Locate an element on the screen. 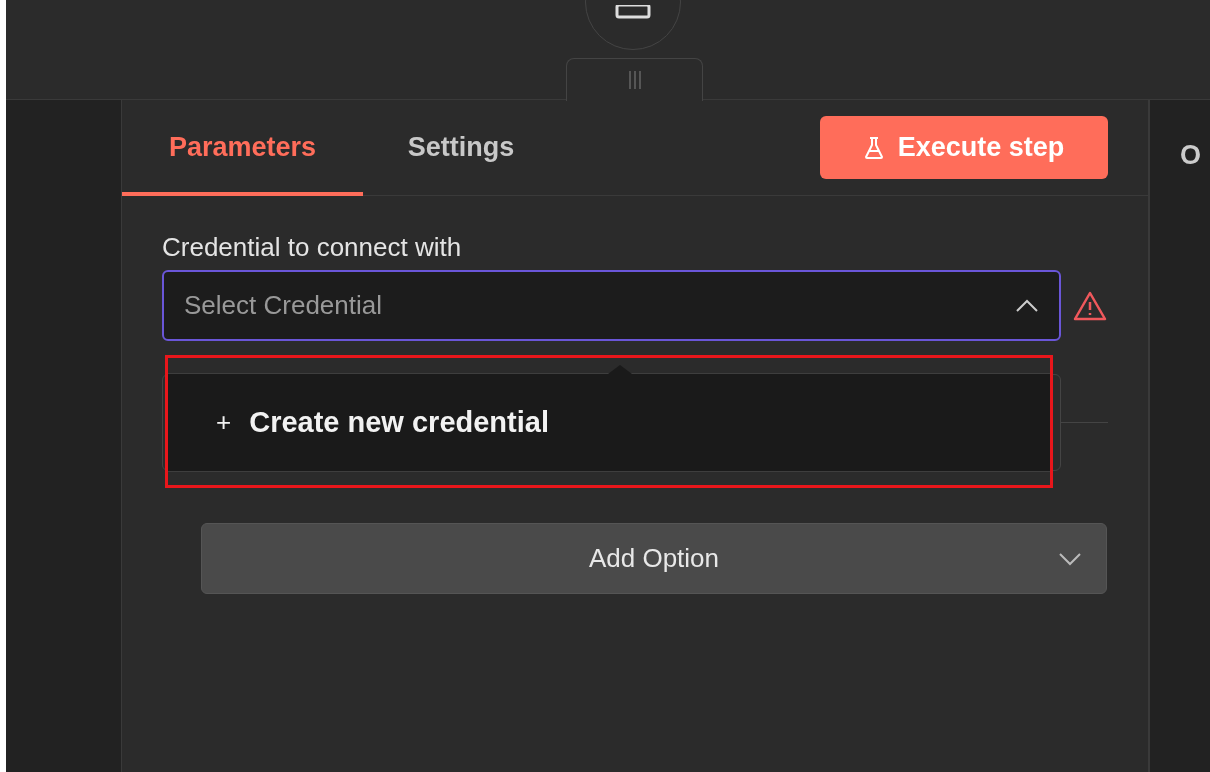 This screenshot has width=1210, height=772. tab: Settings is located at coordinates (461, 147).